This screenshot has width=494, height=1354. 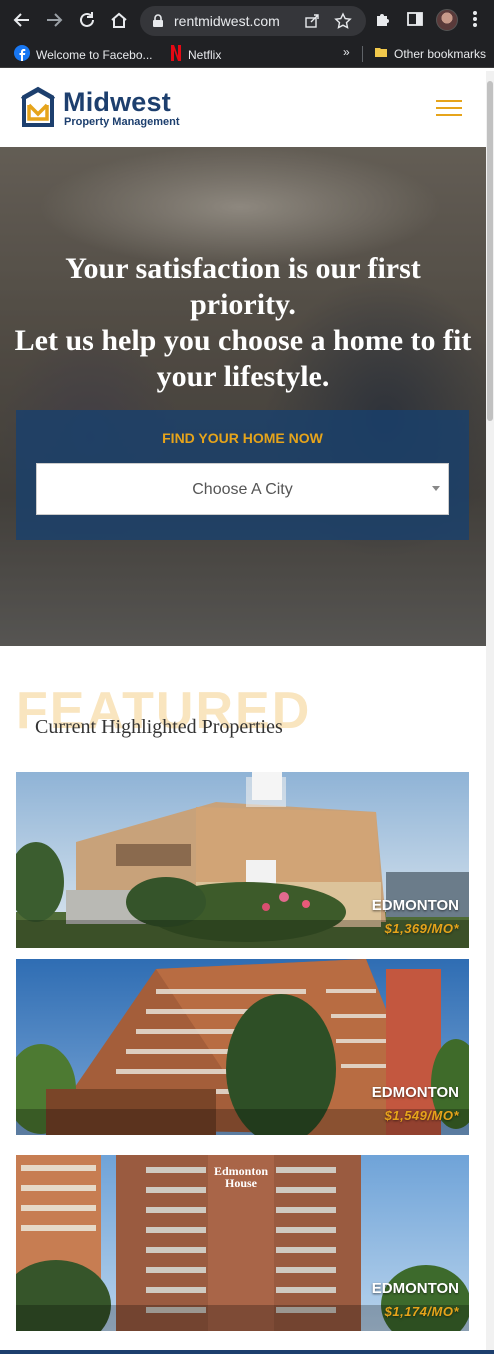 I want to click on page-scrollbar, so click(x=490, y=712).